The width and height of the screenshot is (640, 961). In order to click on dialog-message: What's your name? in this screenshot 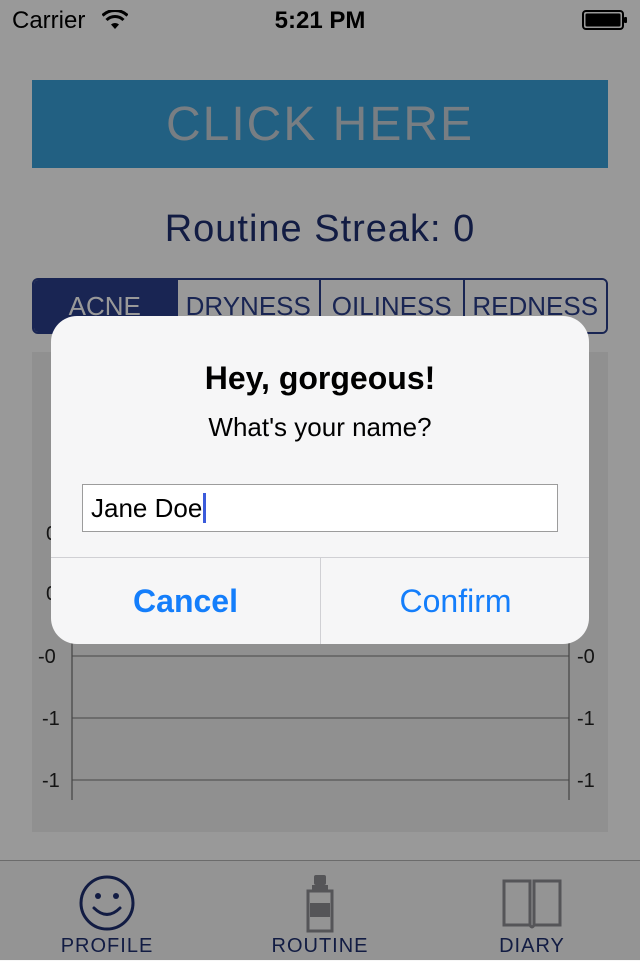, I will do `click(320, 427)`.